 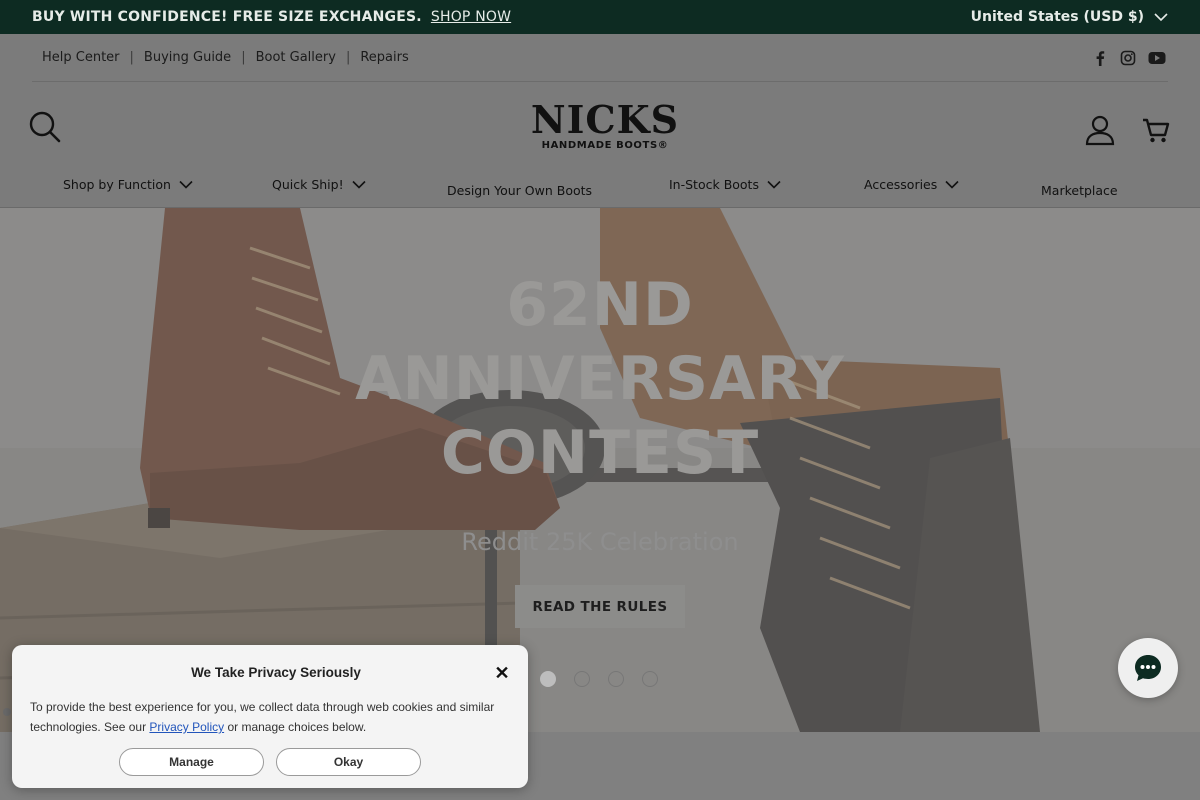 What do you see at coordinates (1100, 58) in the screenshot?
I see `facebook-icon` at bounding box center [1100, 58].